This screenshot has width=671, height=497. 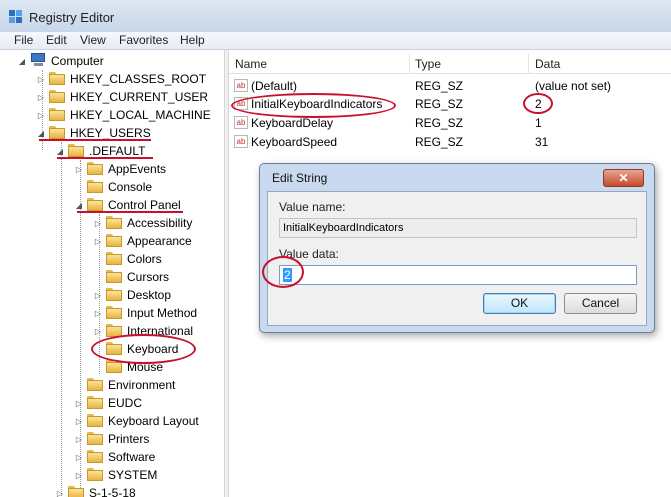 What do you see at coordinates (542, 142) in the screenshot?
I see `value-data: 31` at bounding box center [542, 142].